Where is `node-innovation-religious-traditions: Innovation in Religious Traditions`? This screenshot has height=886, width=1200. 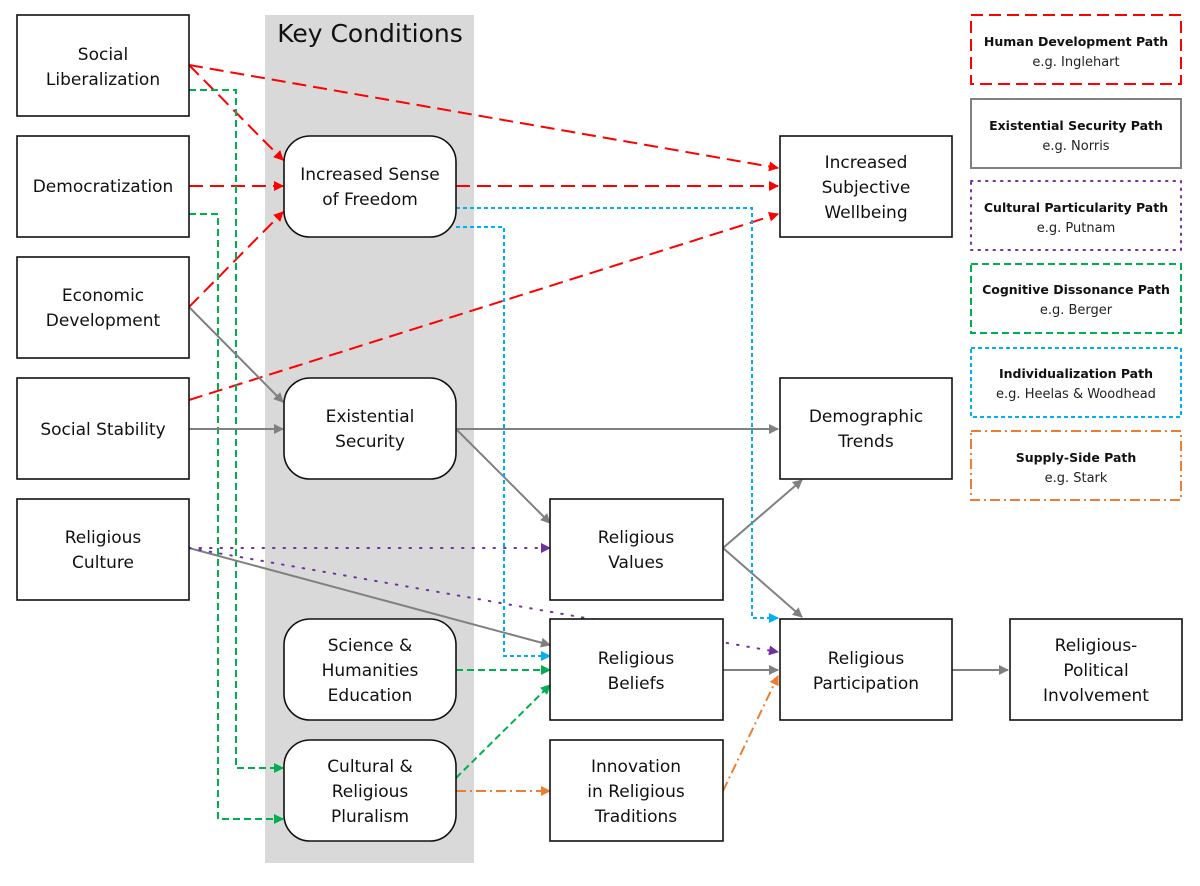 node-innovation-religious-traditions: Innovation in Religious Traditions is located at coordinates (636, 790).